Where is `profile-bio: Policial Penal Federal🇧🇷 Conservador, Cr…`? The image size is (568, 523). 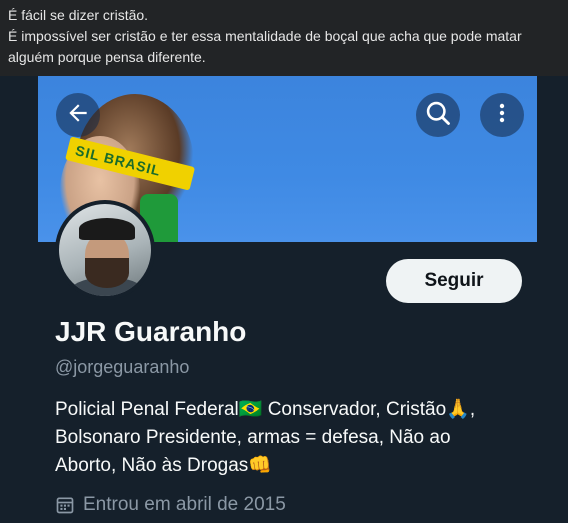 profile-bio: Policial Penal Federal🇧🇷 Conservador, Cr… is located at coordinates (295, 438).